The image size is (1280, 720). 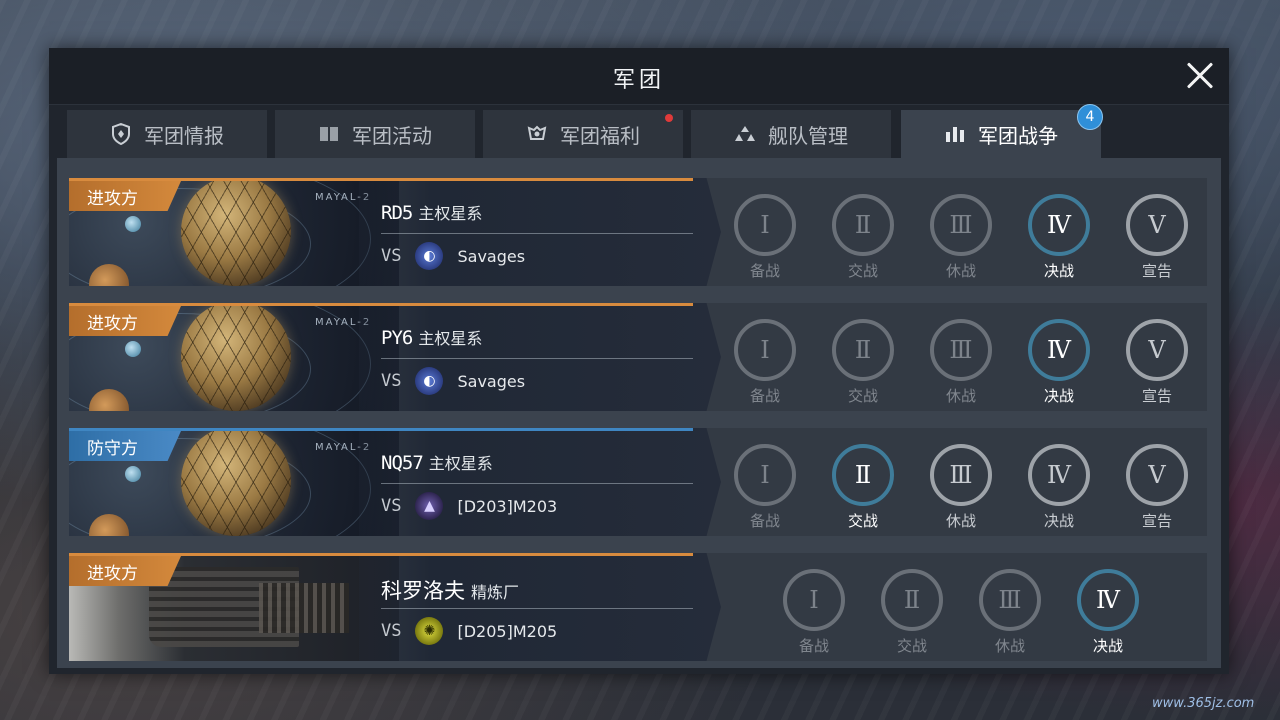 I want to click on tab-legion-welfare: 军团福利, so click(x=583, y=134).